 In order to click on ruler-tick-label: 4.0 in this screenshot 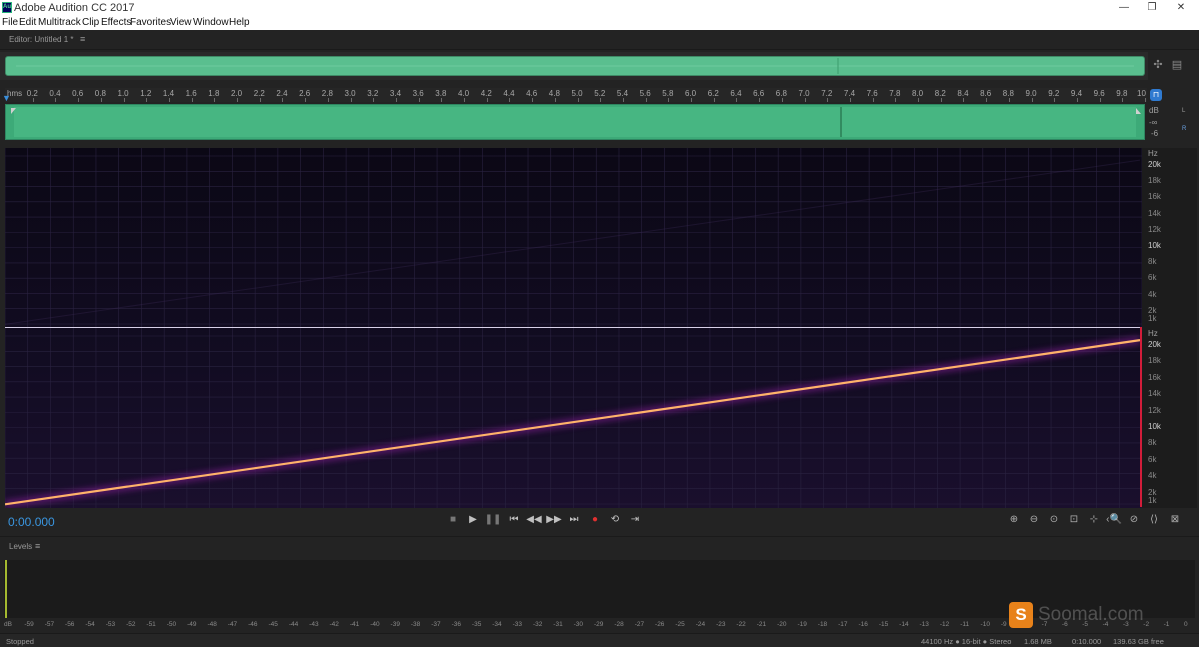, I will do `click(464, 93)`.